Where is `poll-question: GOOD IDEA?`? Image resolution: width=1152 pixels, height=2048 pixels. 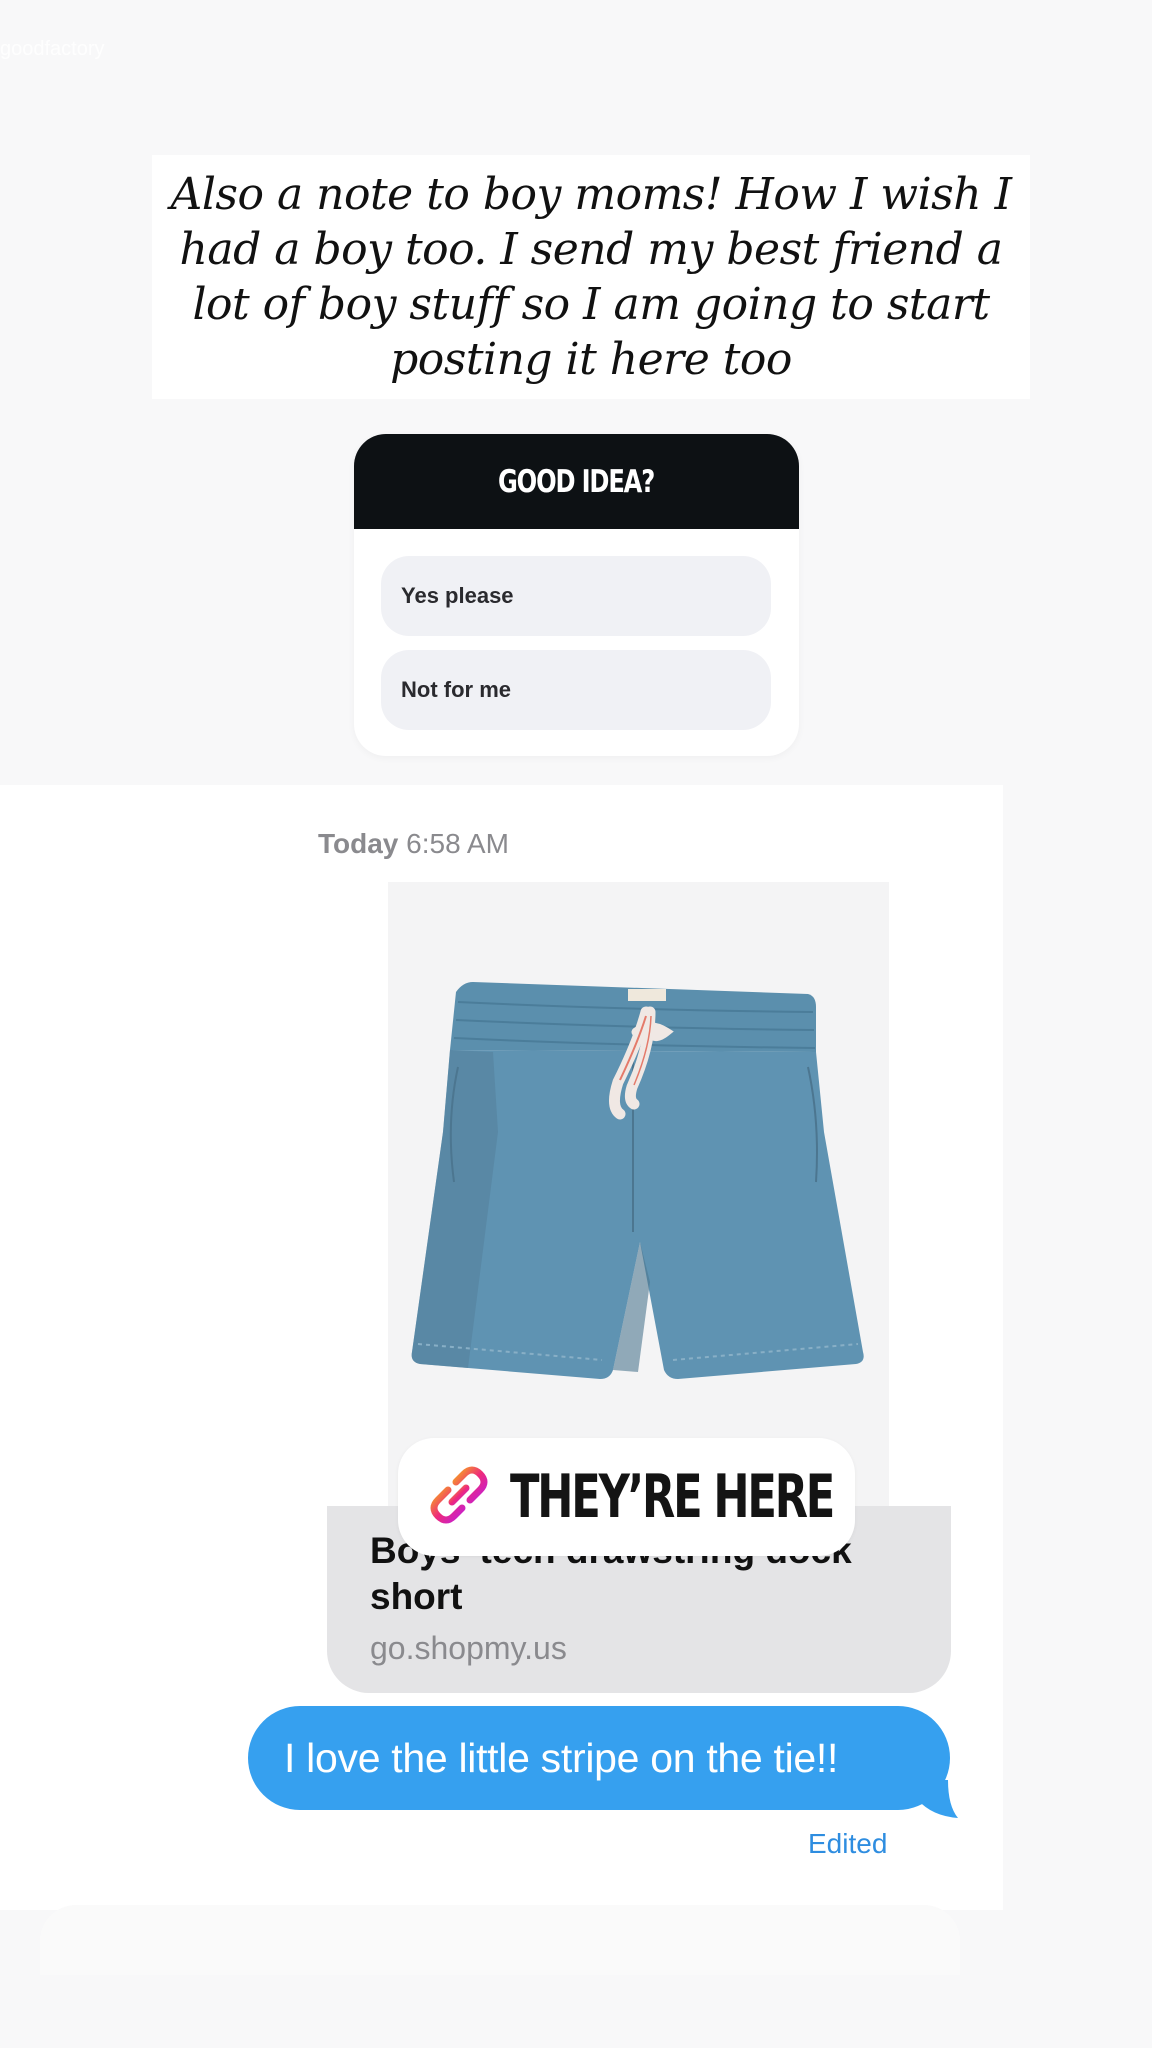 poll-question: GOOD IDEA? is located at coordinates (576, 481).